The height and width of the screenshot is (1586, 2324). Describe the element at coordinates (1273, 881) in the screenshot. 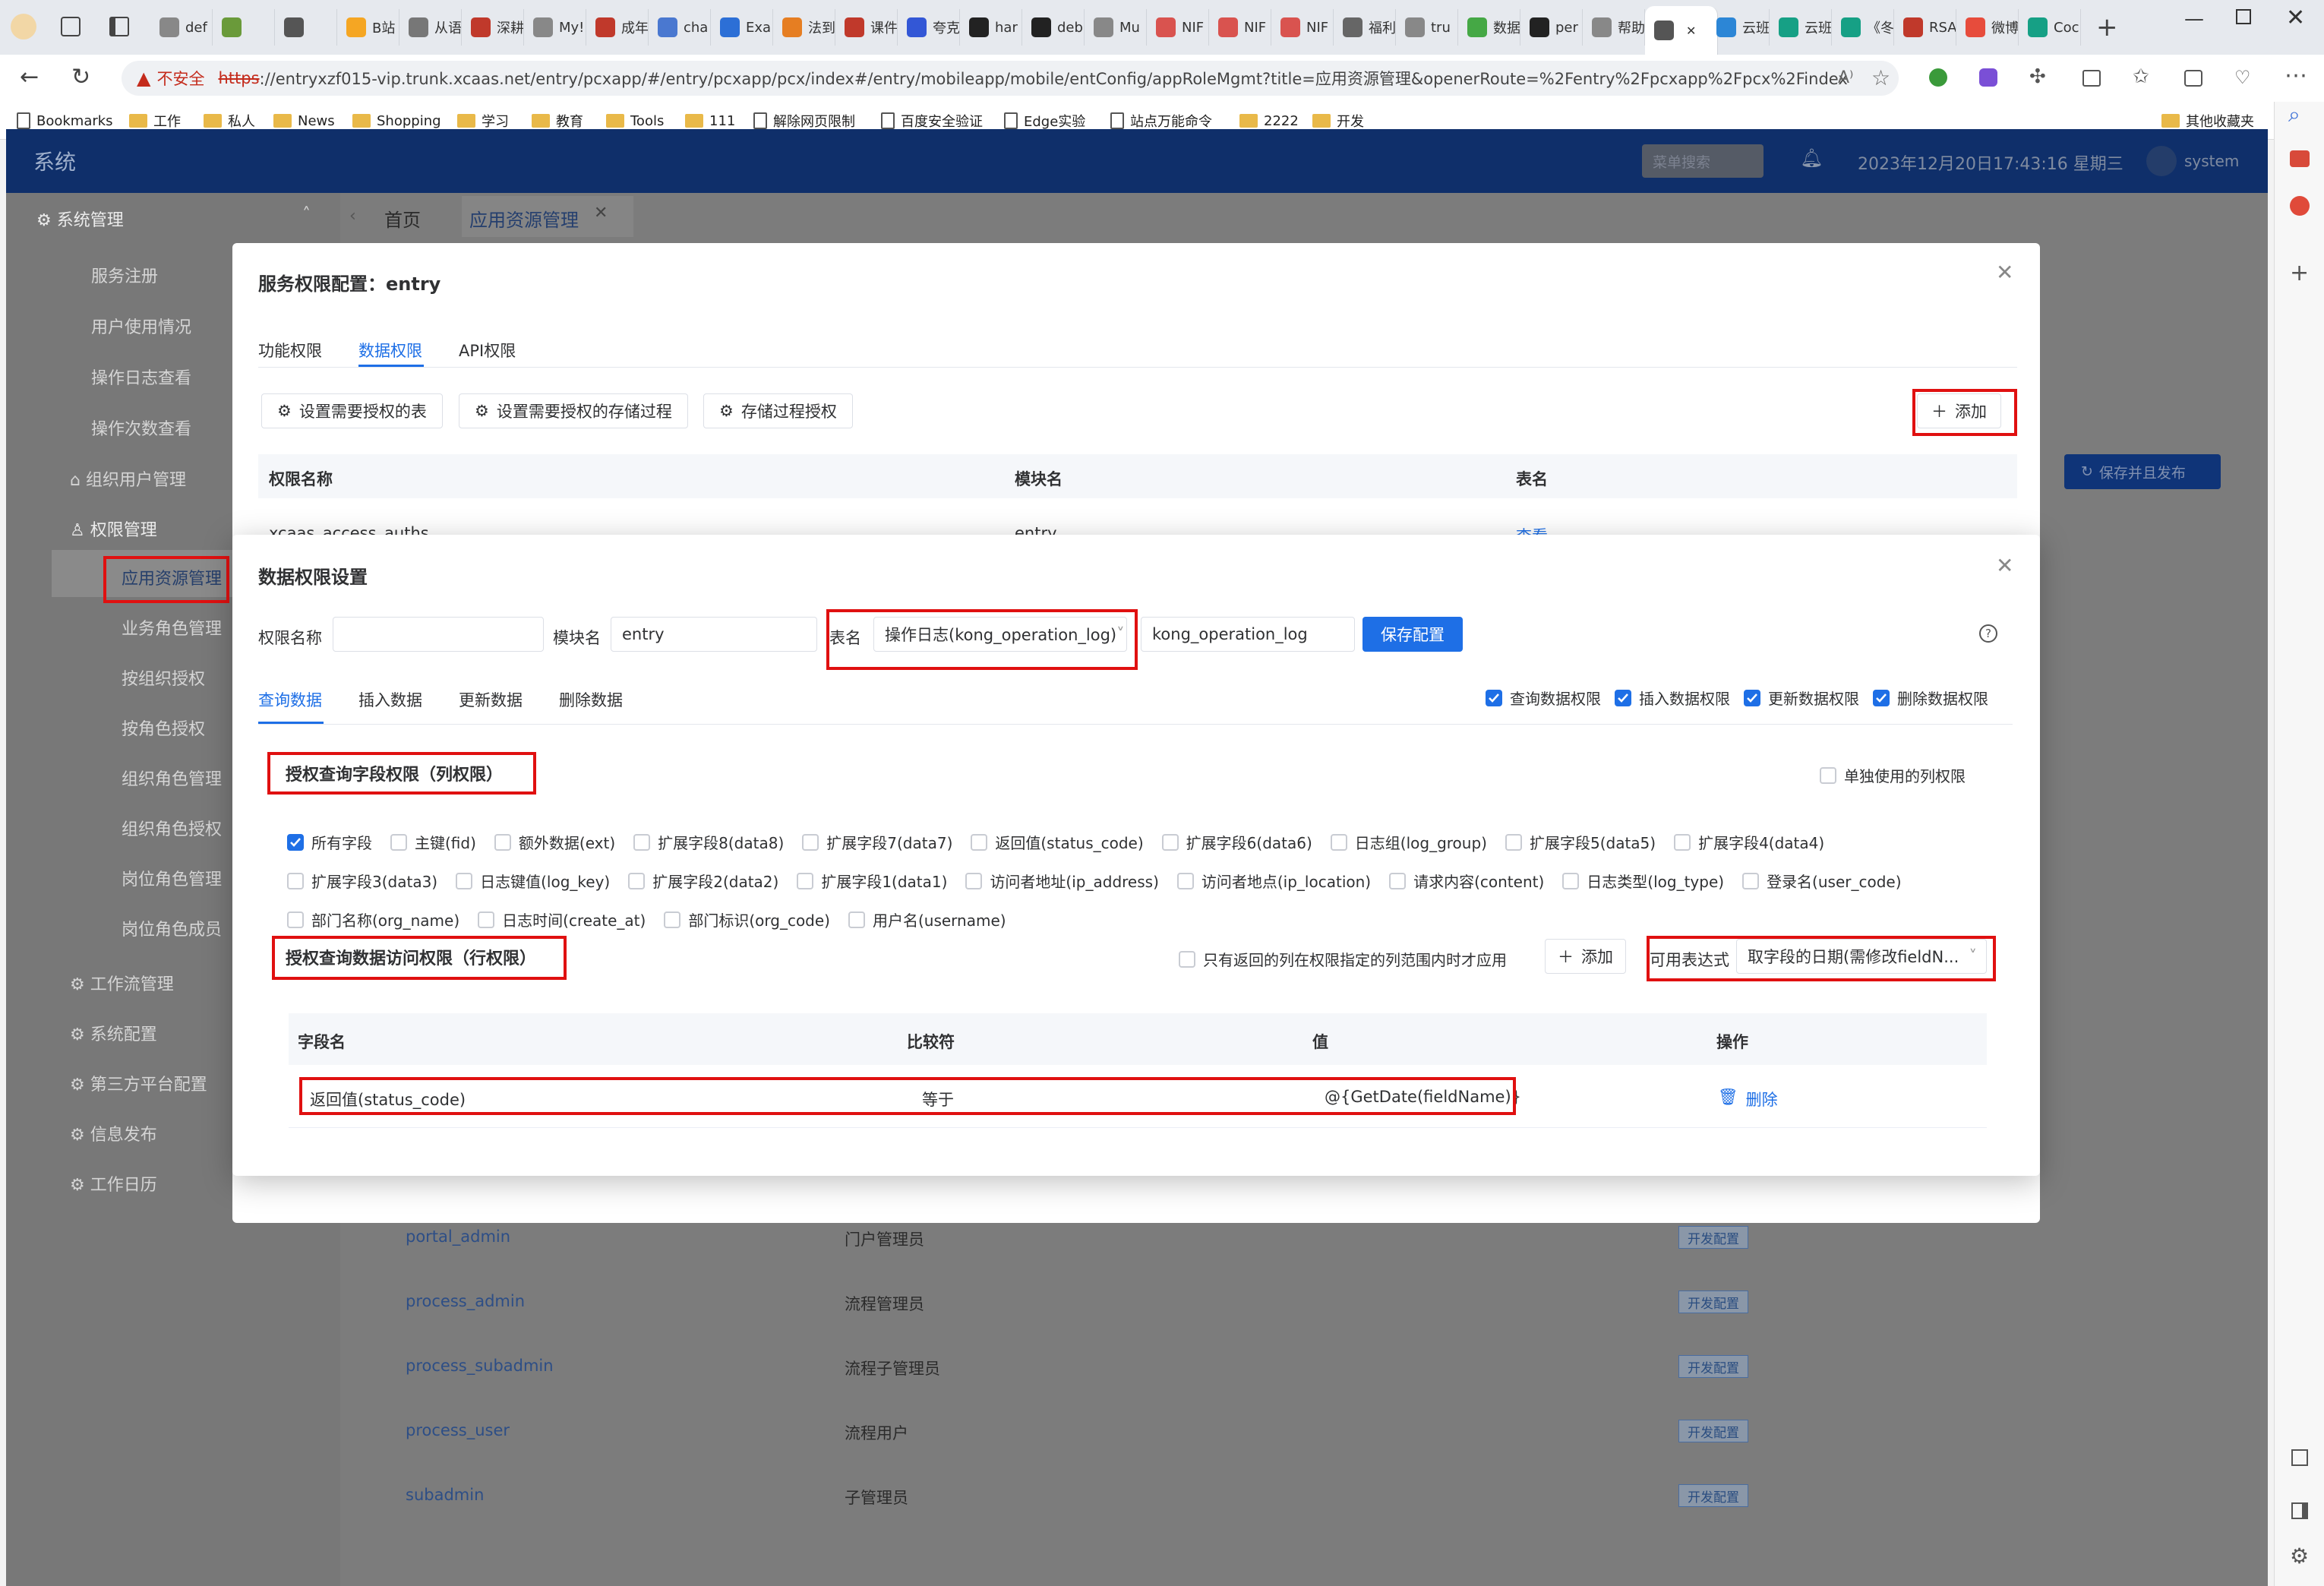

I see `field-checkbox: 访问者地点(ip_location)` at that location.